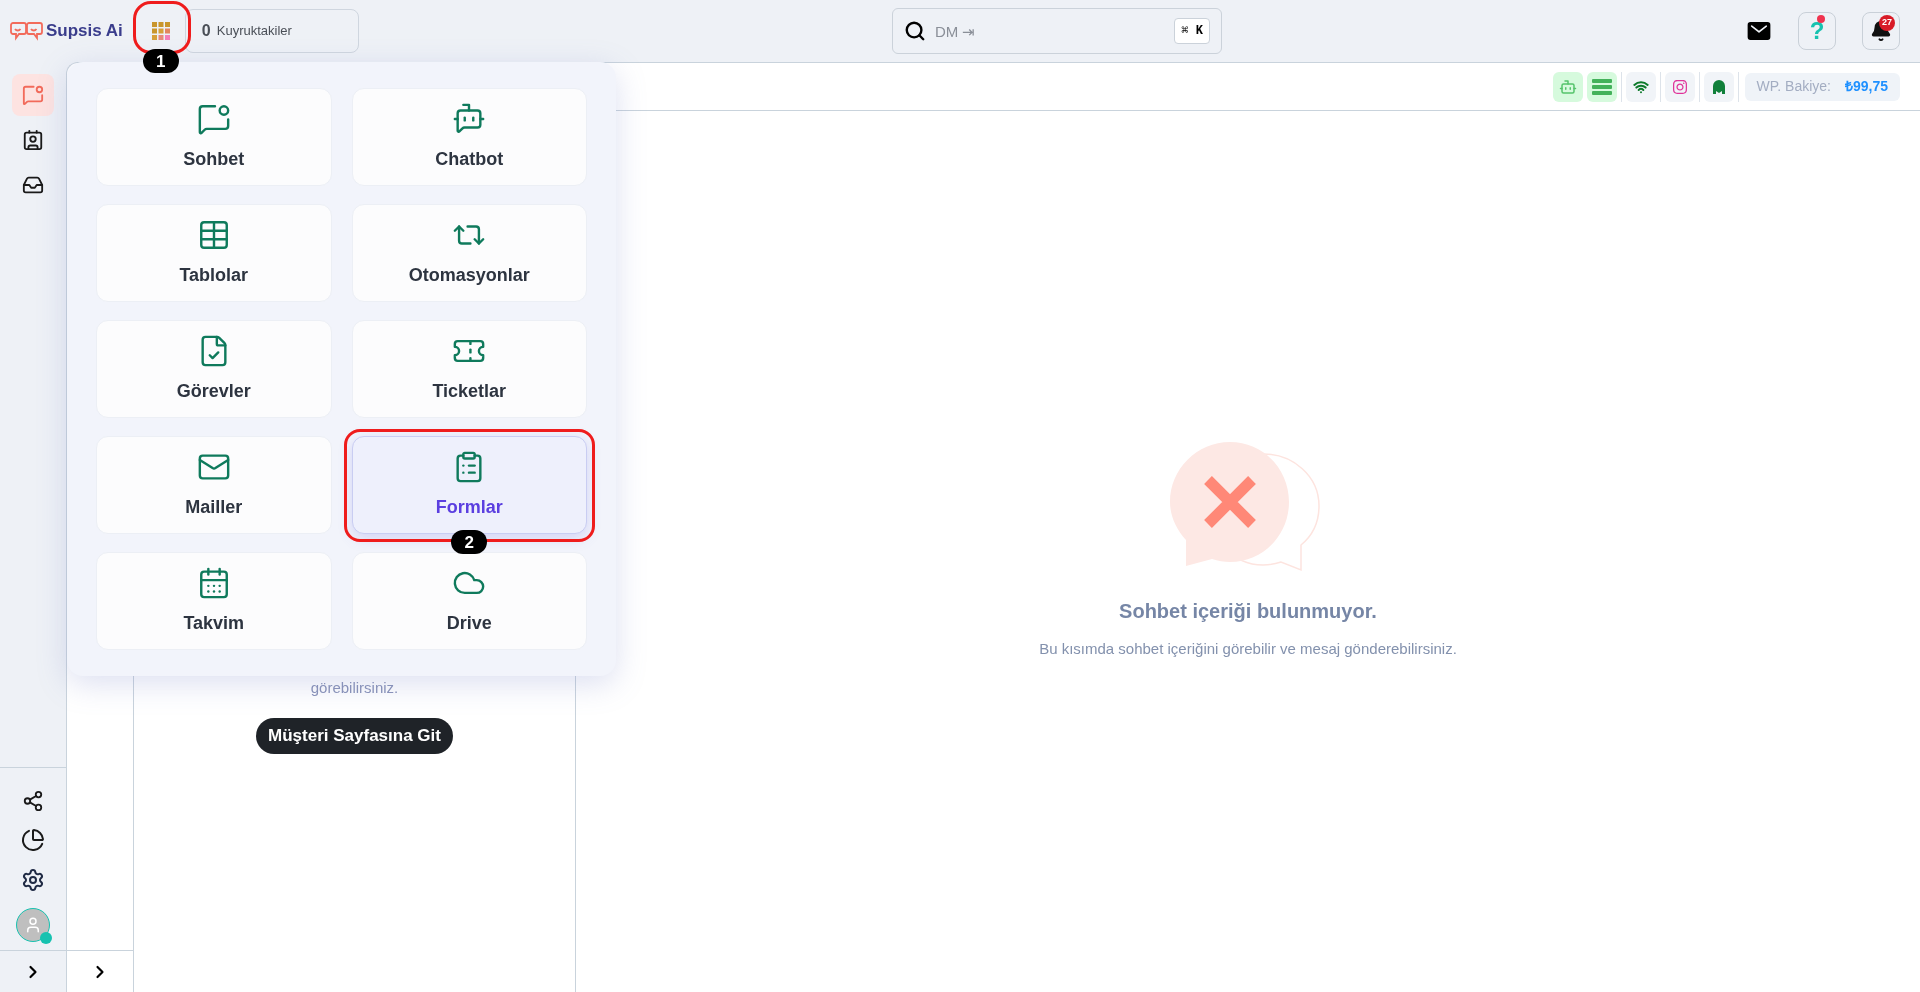  I want to click on app-tile: Formlar, so click(469, 485).